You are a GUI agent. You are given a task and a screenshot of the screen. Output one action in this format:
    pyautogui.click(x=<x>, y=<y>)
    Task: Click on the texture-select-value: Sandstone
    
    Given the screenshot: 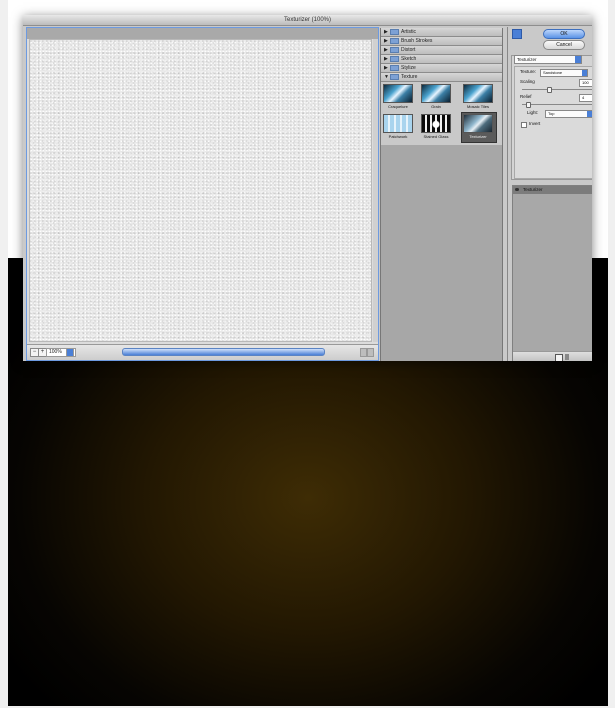 What is the action you would take?
    pyautogui.click(x=553, y=72)
    